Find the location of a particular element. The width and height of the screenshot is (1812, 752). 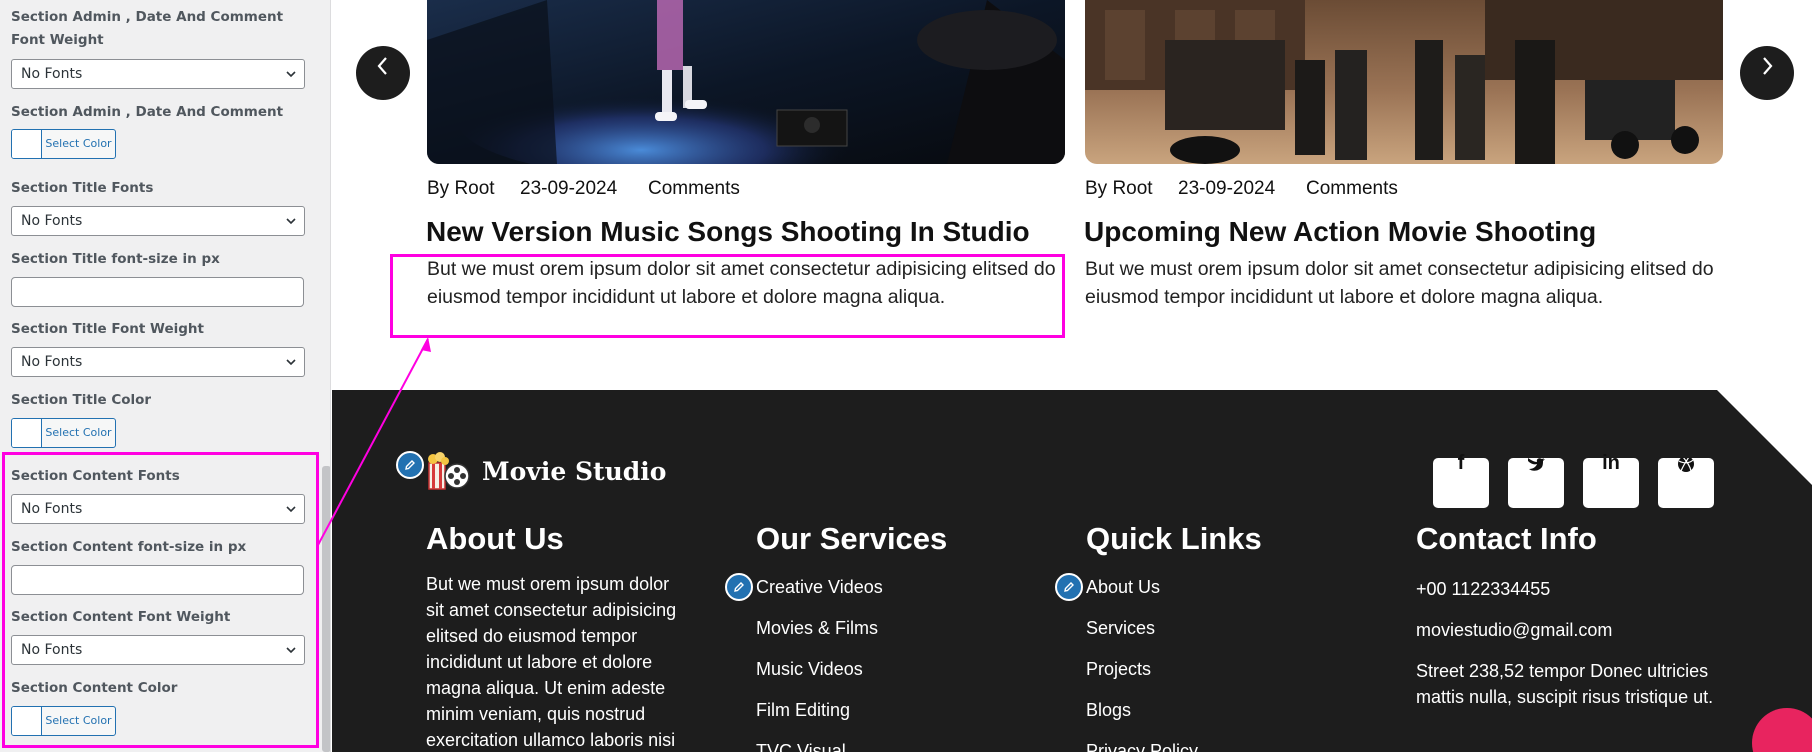

contact-email: moviestudio@gmail.com is located at coordinates (1566, 630).